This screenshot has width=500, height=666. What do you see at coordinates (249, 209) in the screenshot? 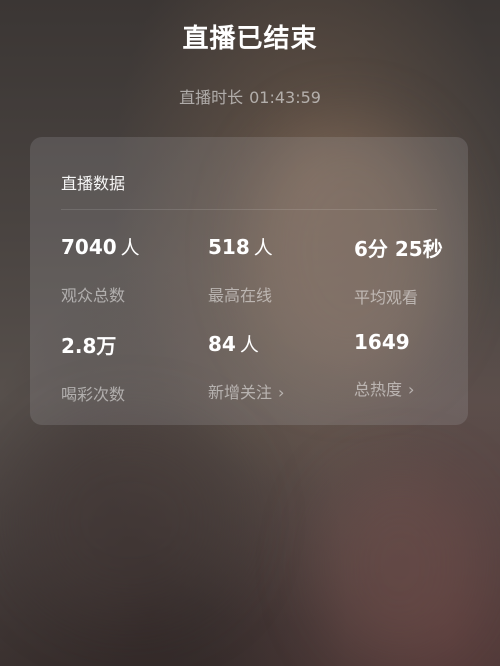
I see `divider` at bounding box center [249, 209].